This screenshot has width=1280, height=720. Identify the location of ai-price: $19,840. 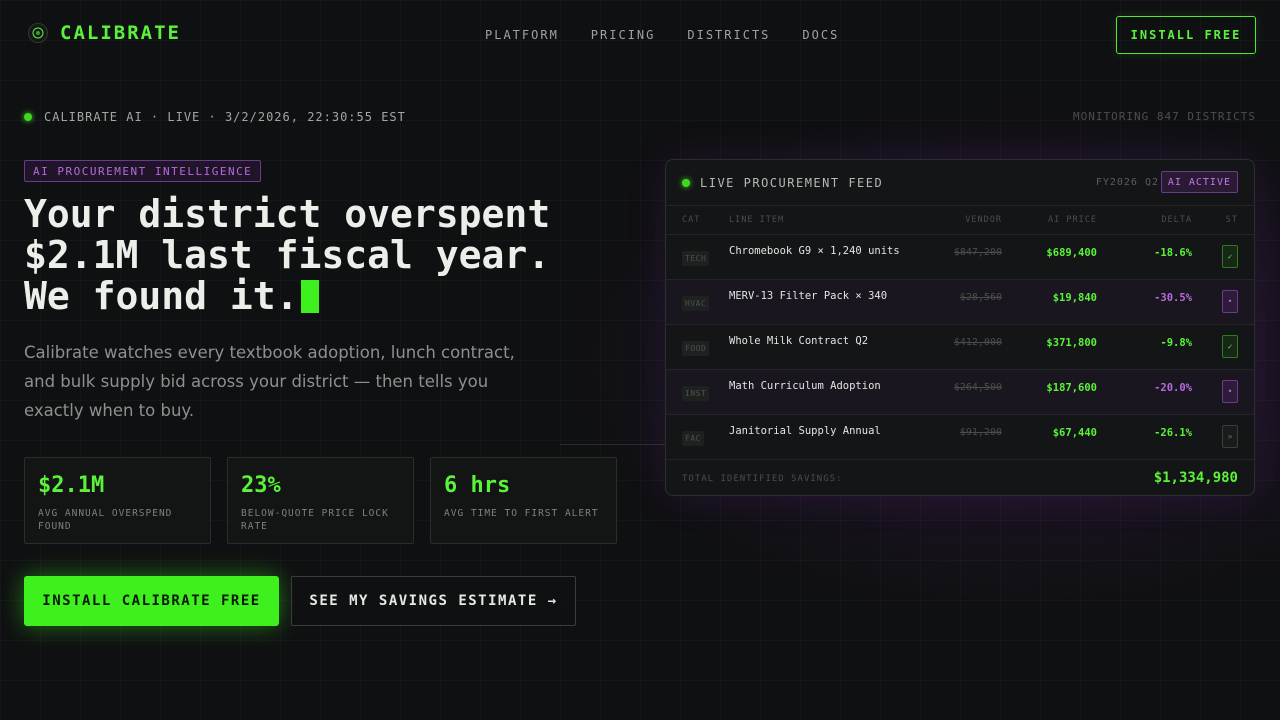
(1074, 298).